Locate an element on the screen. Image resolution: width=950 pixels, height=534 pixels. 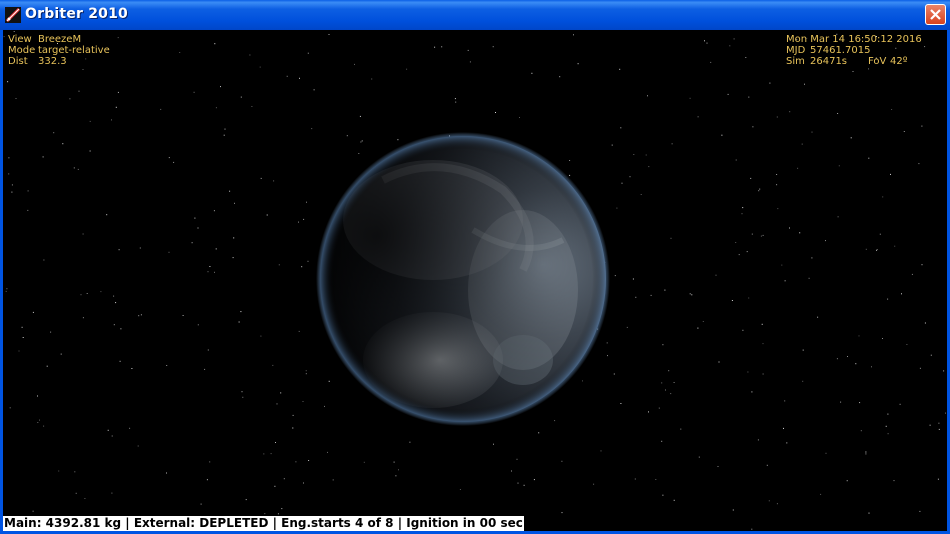
close-button is located at coordinates (935, 14).